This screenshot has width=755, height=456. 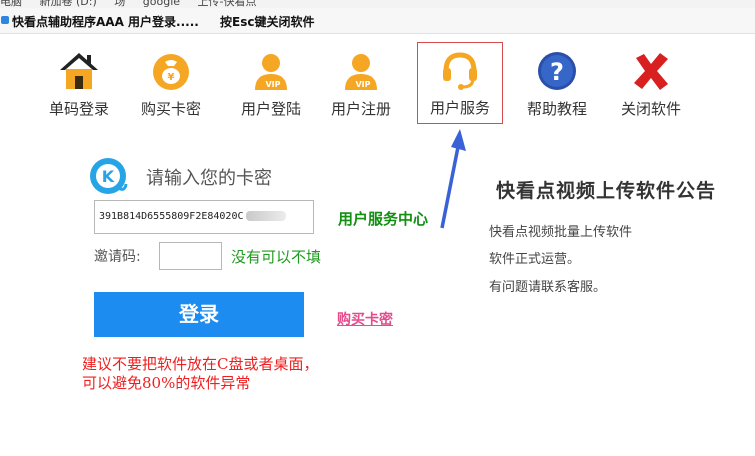 I want to click on notice-line: 快看点视频批量上传软件, so click(x=561, y=232).